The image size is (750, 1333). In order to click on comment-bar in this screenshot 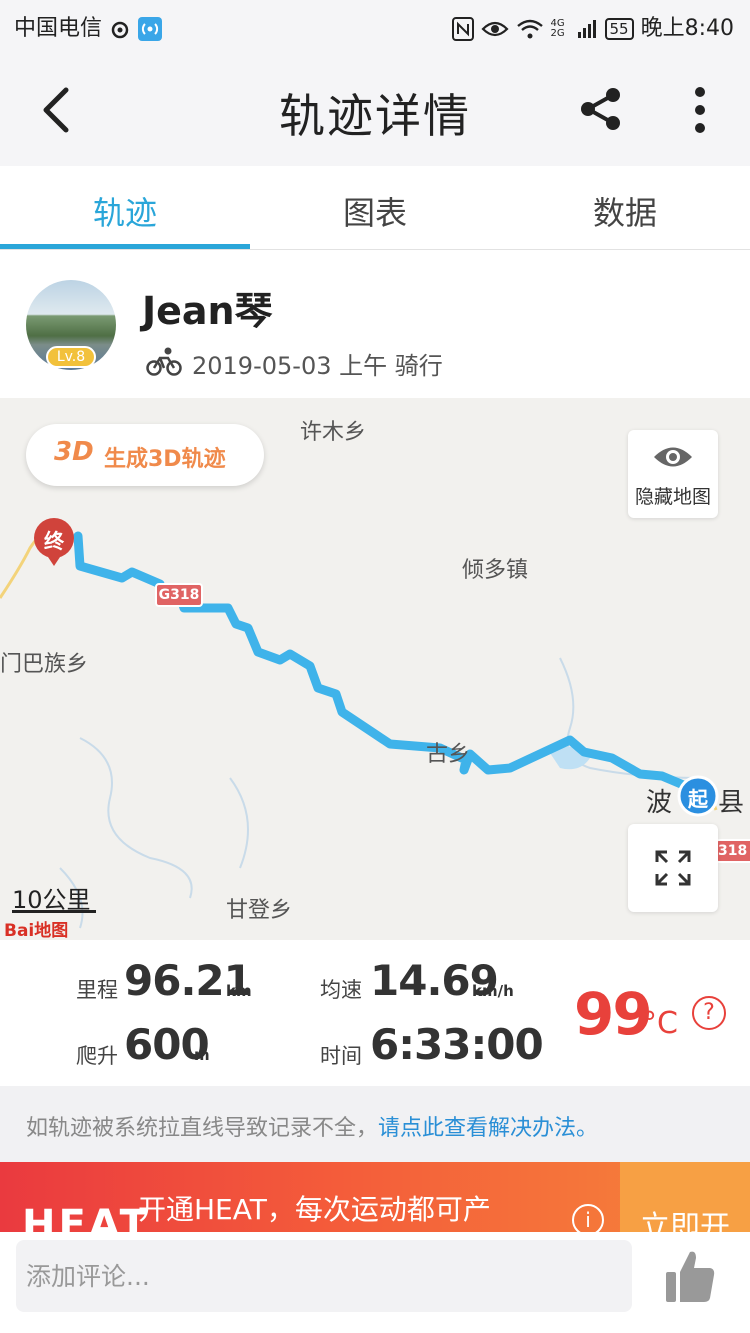, I will do `click(375, 1282)`.